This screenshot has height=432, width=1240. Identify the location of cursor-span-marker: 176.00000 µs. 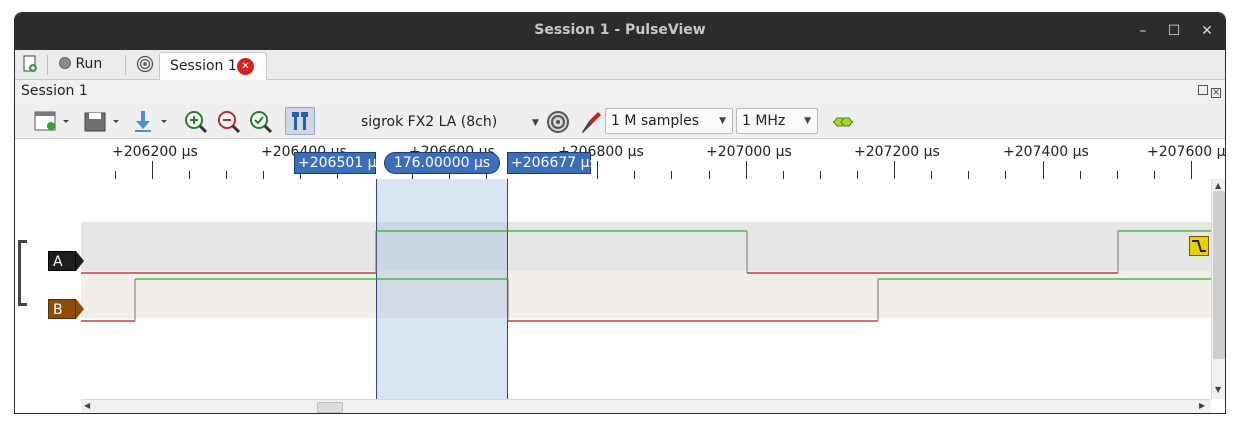
(442, 163).